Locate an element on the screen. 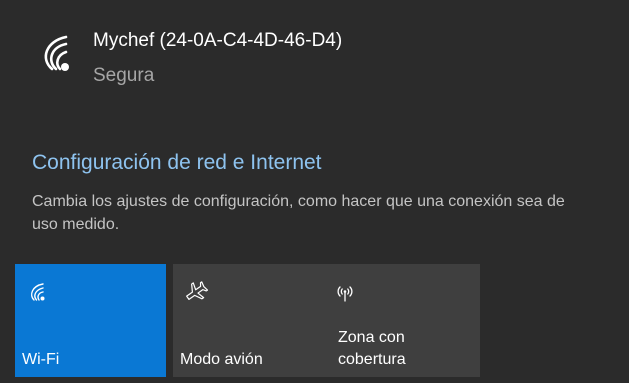  network-settings-link: Configuración de red e Internet is located at coordinates (177, 163).